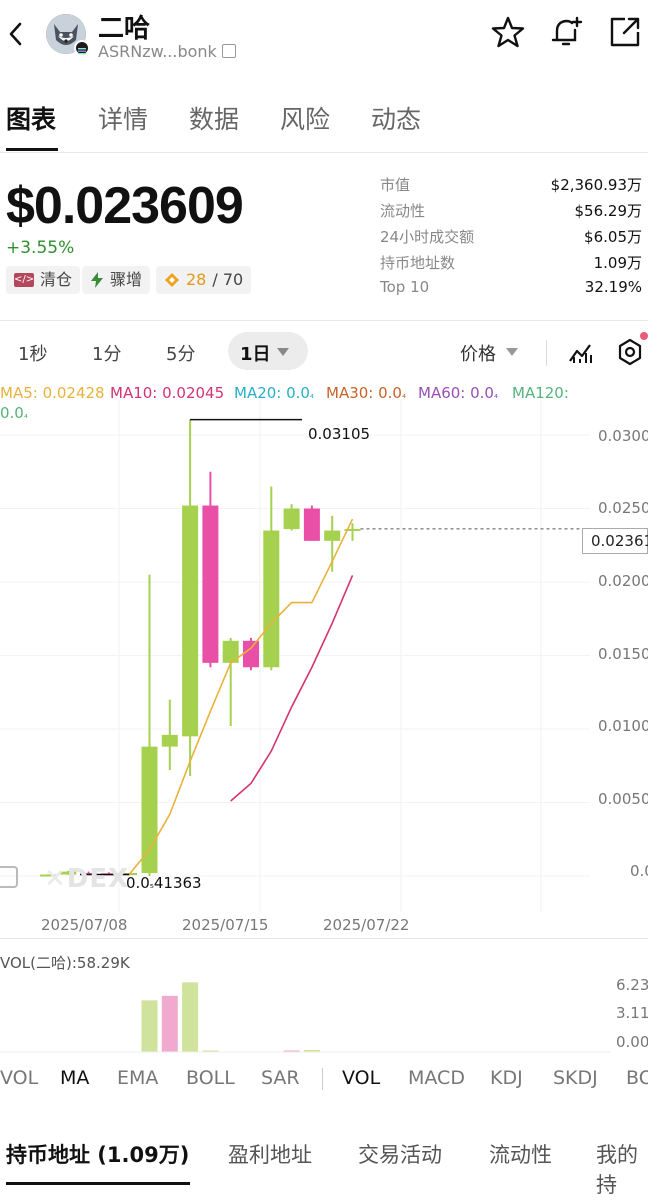 The width and height of the screenshot is (648, 1200). Describe the element at coordinates (32, 353) in the screenshot. I see `interval-1s: 1秒` at that location.